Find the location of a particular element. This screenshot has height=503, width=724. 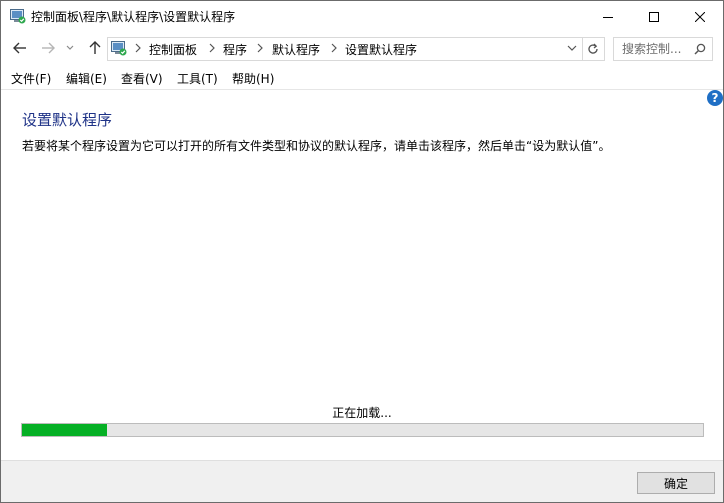

refresh-button is located at coordinates (593, 49).